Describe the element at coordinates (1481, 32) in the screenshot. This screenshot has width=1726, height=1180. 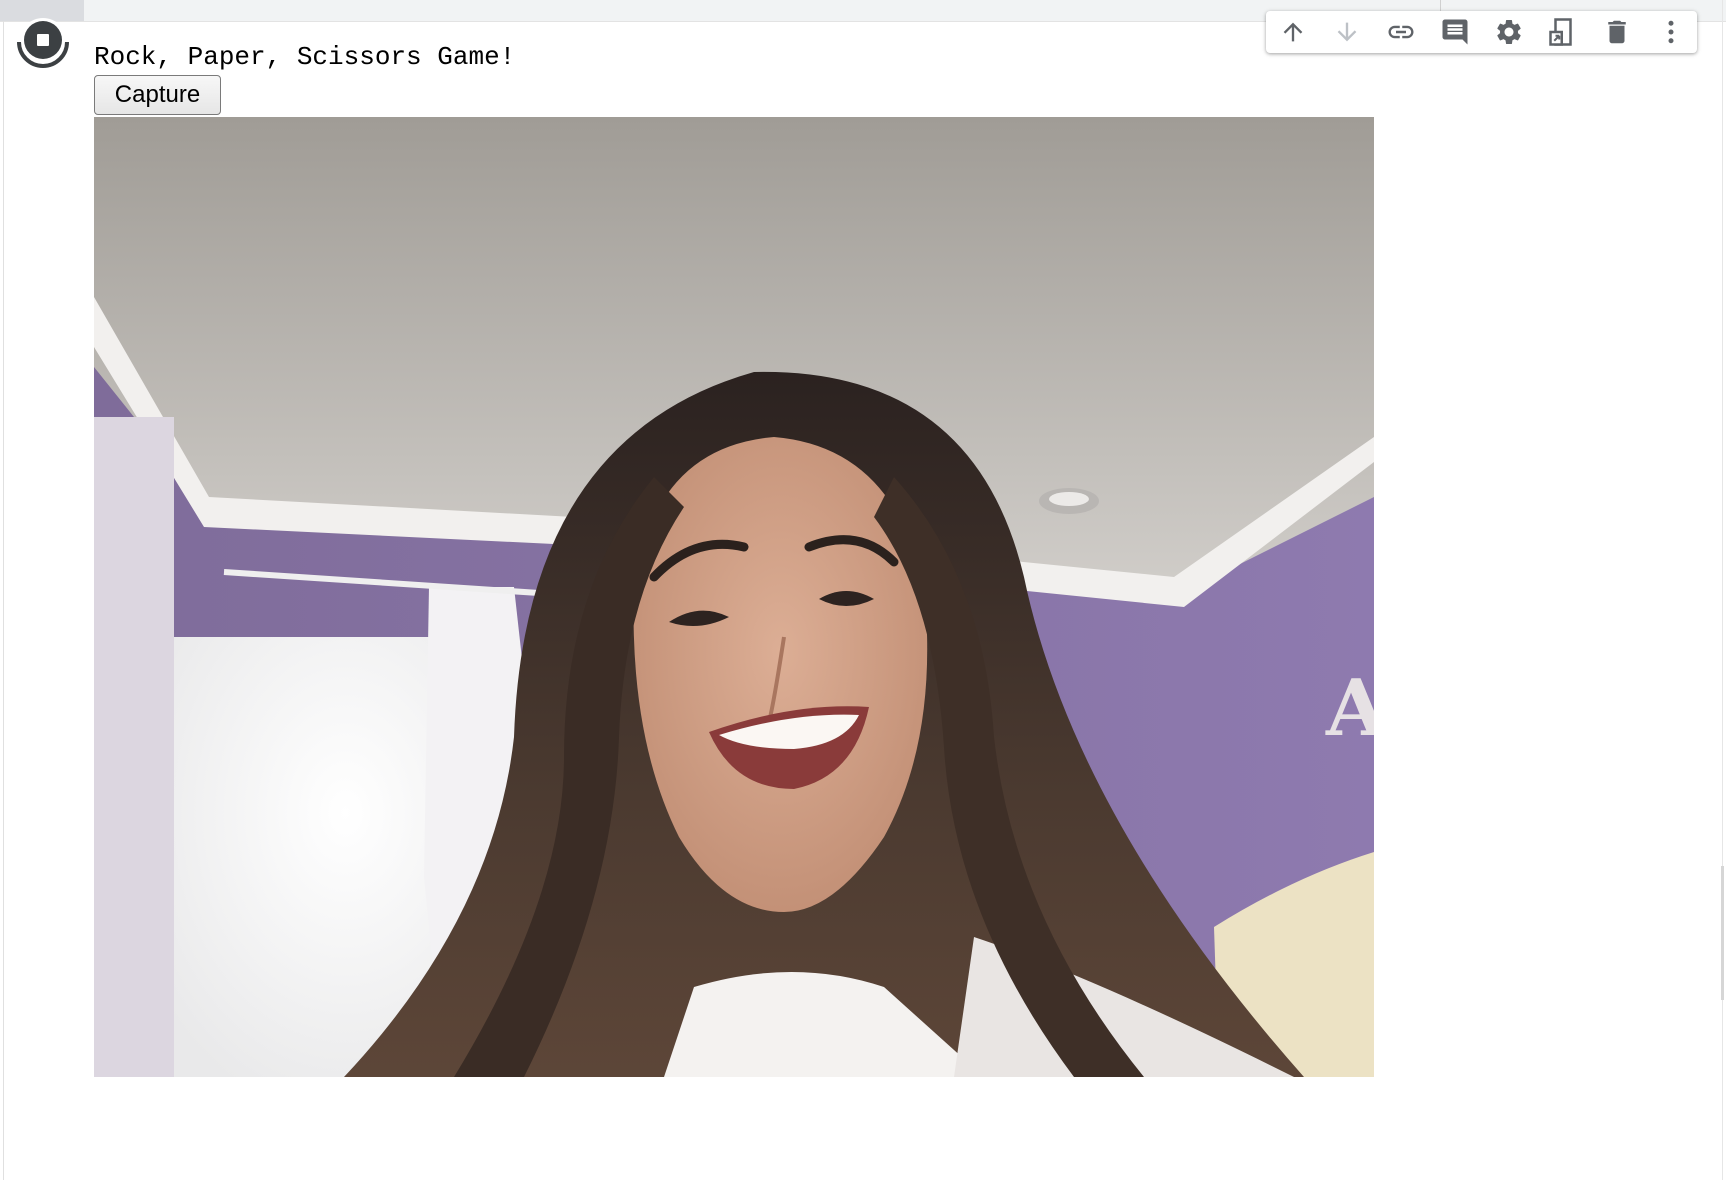
I see `cell-toolbar` at that location.